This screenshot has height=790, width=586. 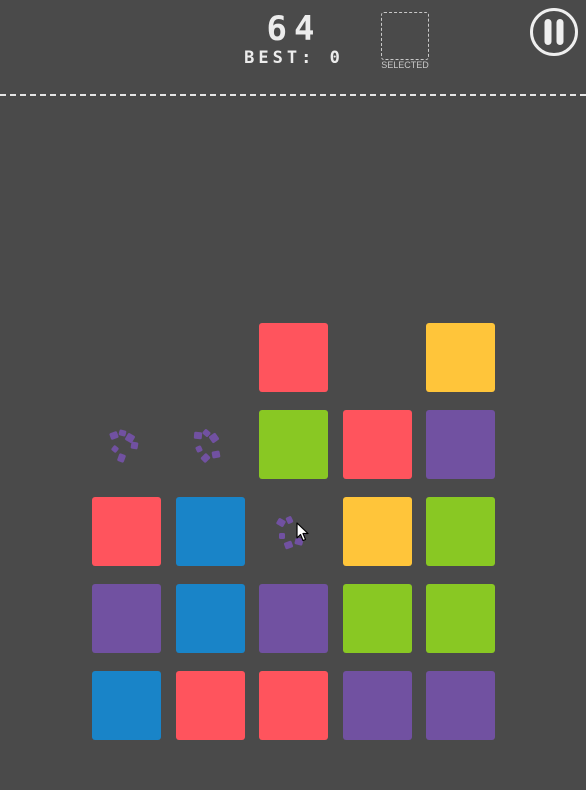 What do you see at coordinates (302, 532) in the screenshot?
I see `mouse-pointer-icon` at bounding box center [302, 532].